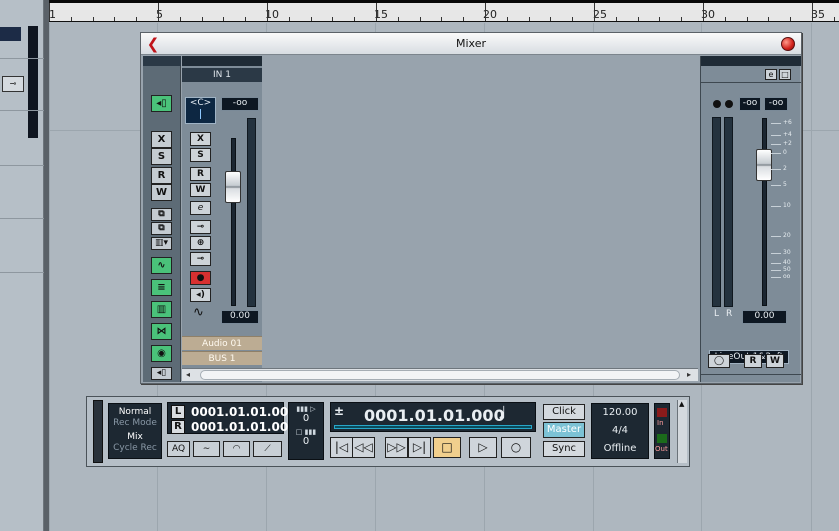  I want to click on insert-bypass-icon: ⊸, so click(200, 227).